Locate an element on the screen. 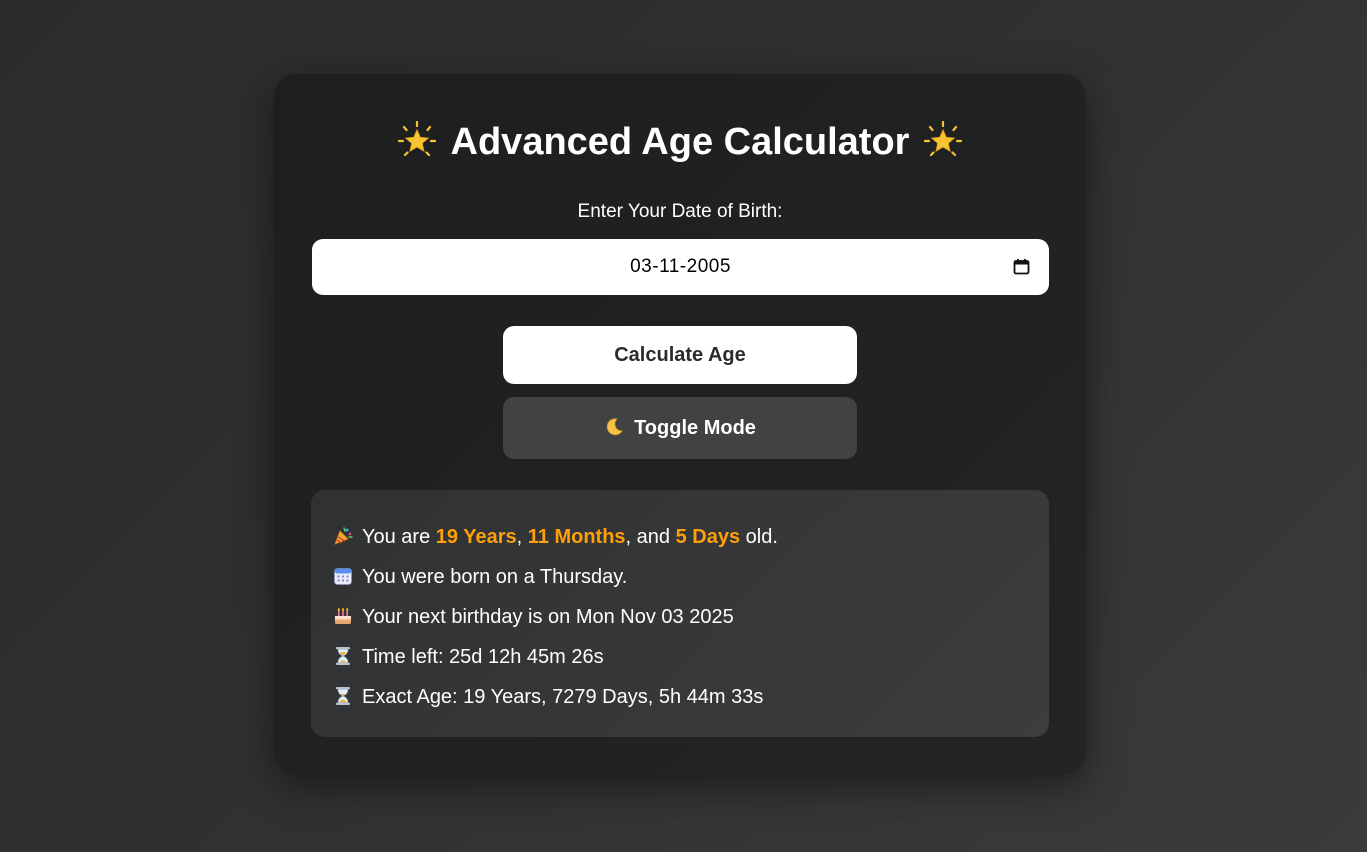 This screenshot has width=1367, height=852. age-suffix: old. is located at coordinates (761, 537).